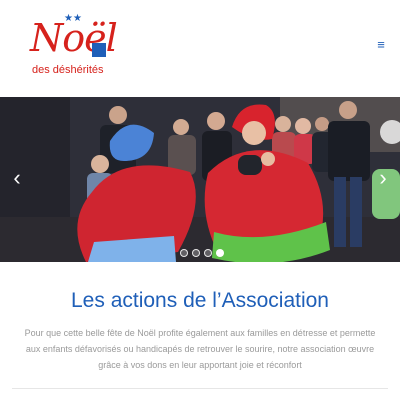 The width and height of the screenshot is (400, 400). I want to click on logo-flag-icon, so click(99, 50).